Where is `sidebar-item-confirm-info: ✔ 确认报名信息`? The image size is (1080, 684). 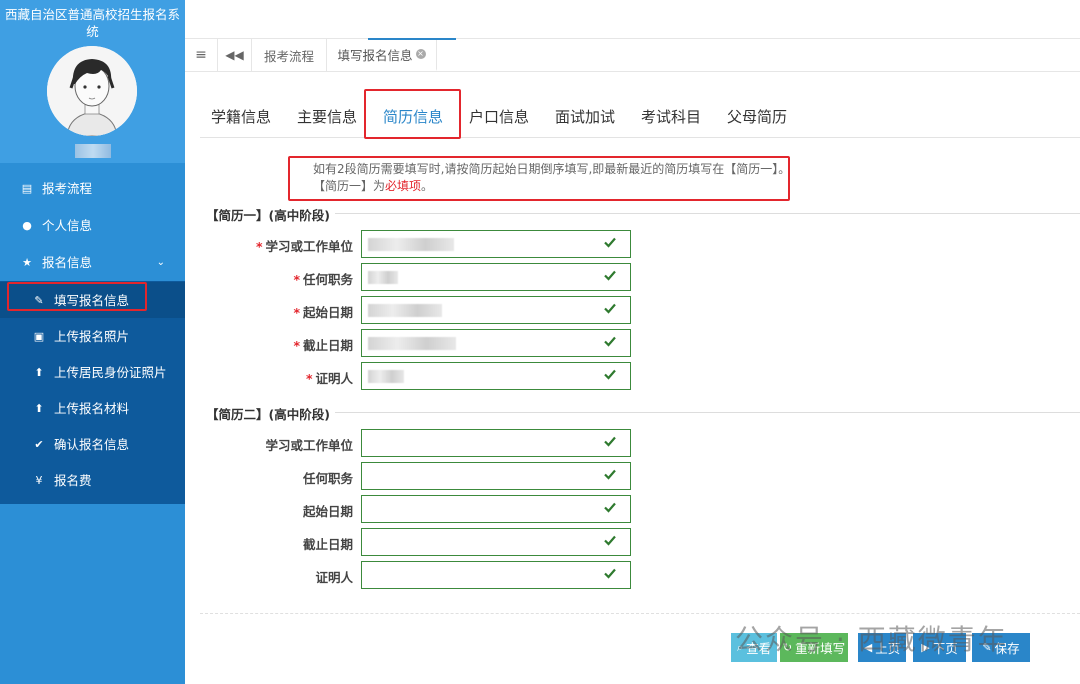 sidebar-item-confirm-info: ✔ 确认报名信息 is located at coordinates (92, 444).